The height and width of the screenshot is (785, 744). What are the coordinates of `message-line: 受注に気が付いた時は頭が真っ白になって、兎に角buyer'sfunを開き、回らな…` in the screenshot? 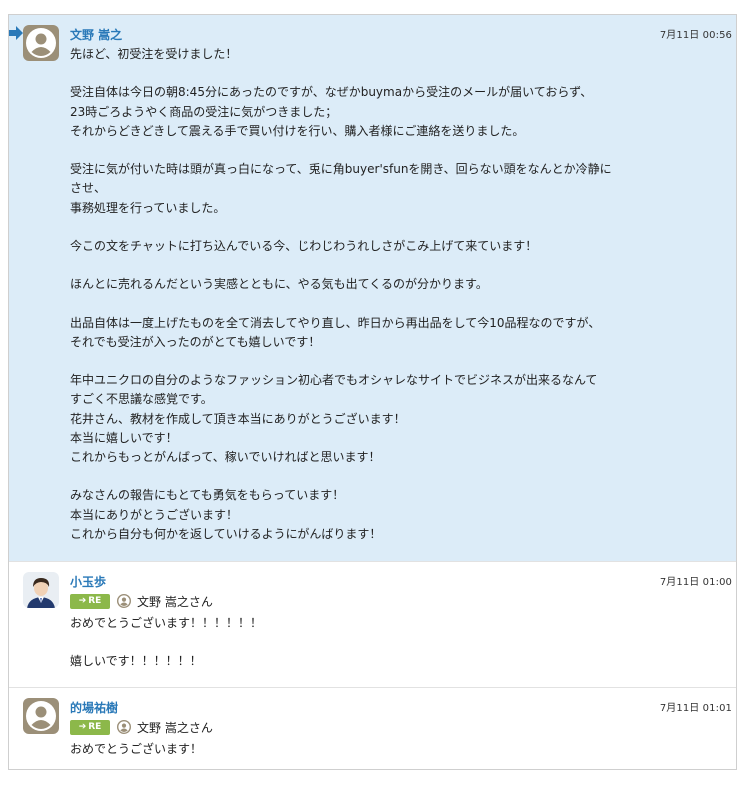 It's located at (341, 169).